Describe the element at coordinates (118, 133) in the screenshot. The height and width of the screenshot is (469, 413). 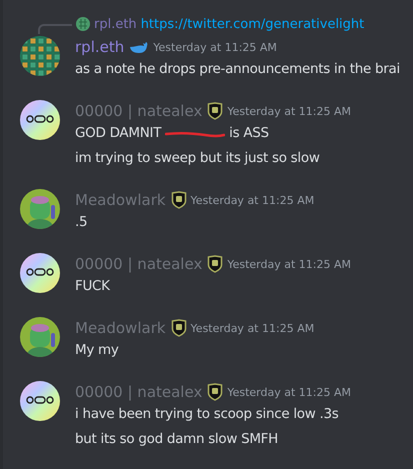
I see `message-text: GOD DAMNIT` at that location.